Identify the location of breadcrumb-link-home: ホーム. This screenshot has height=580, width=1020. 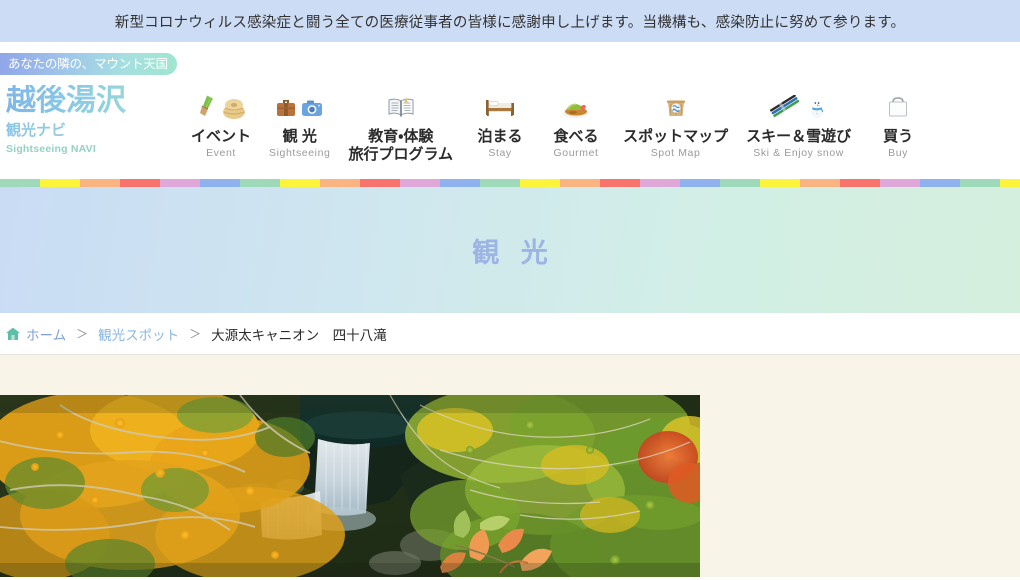
(46, 334).